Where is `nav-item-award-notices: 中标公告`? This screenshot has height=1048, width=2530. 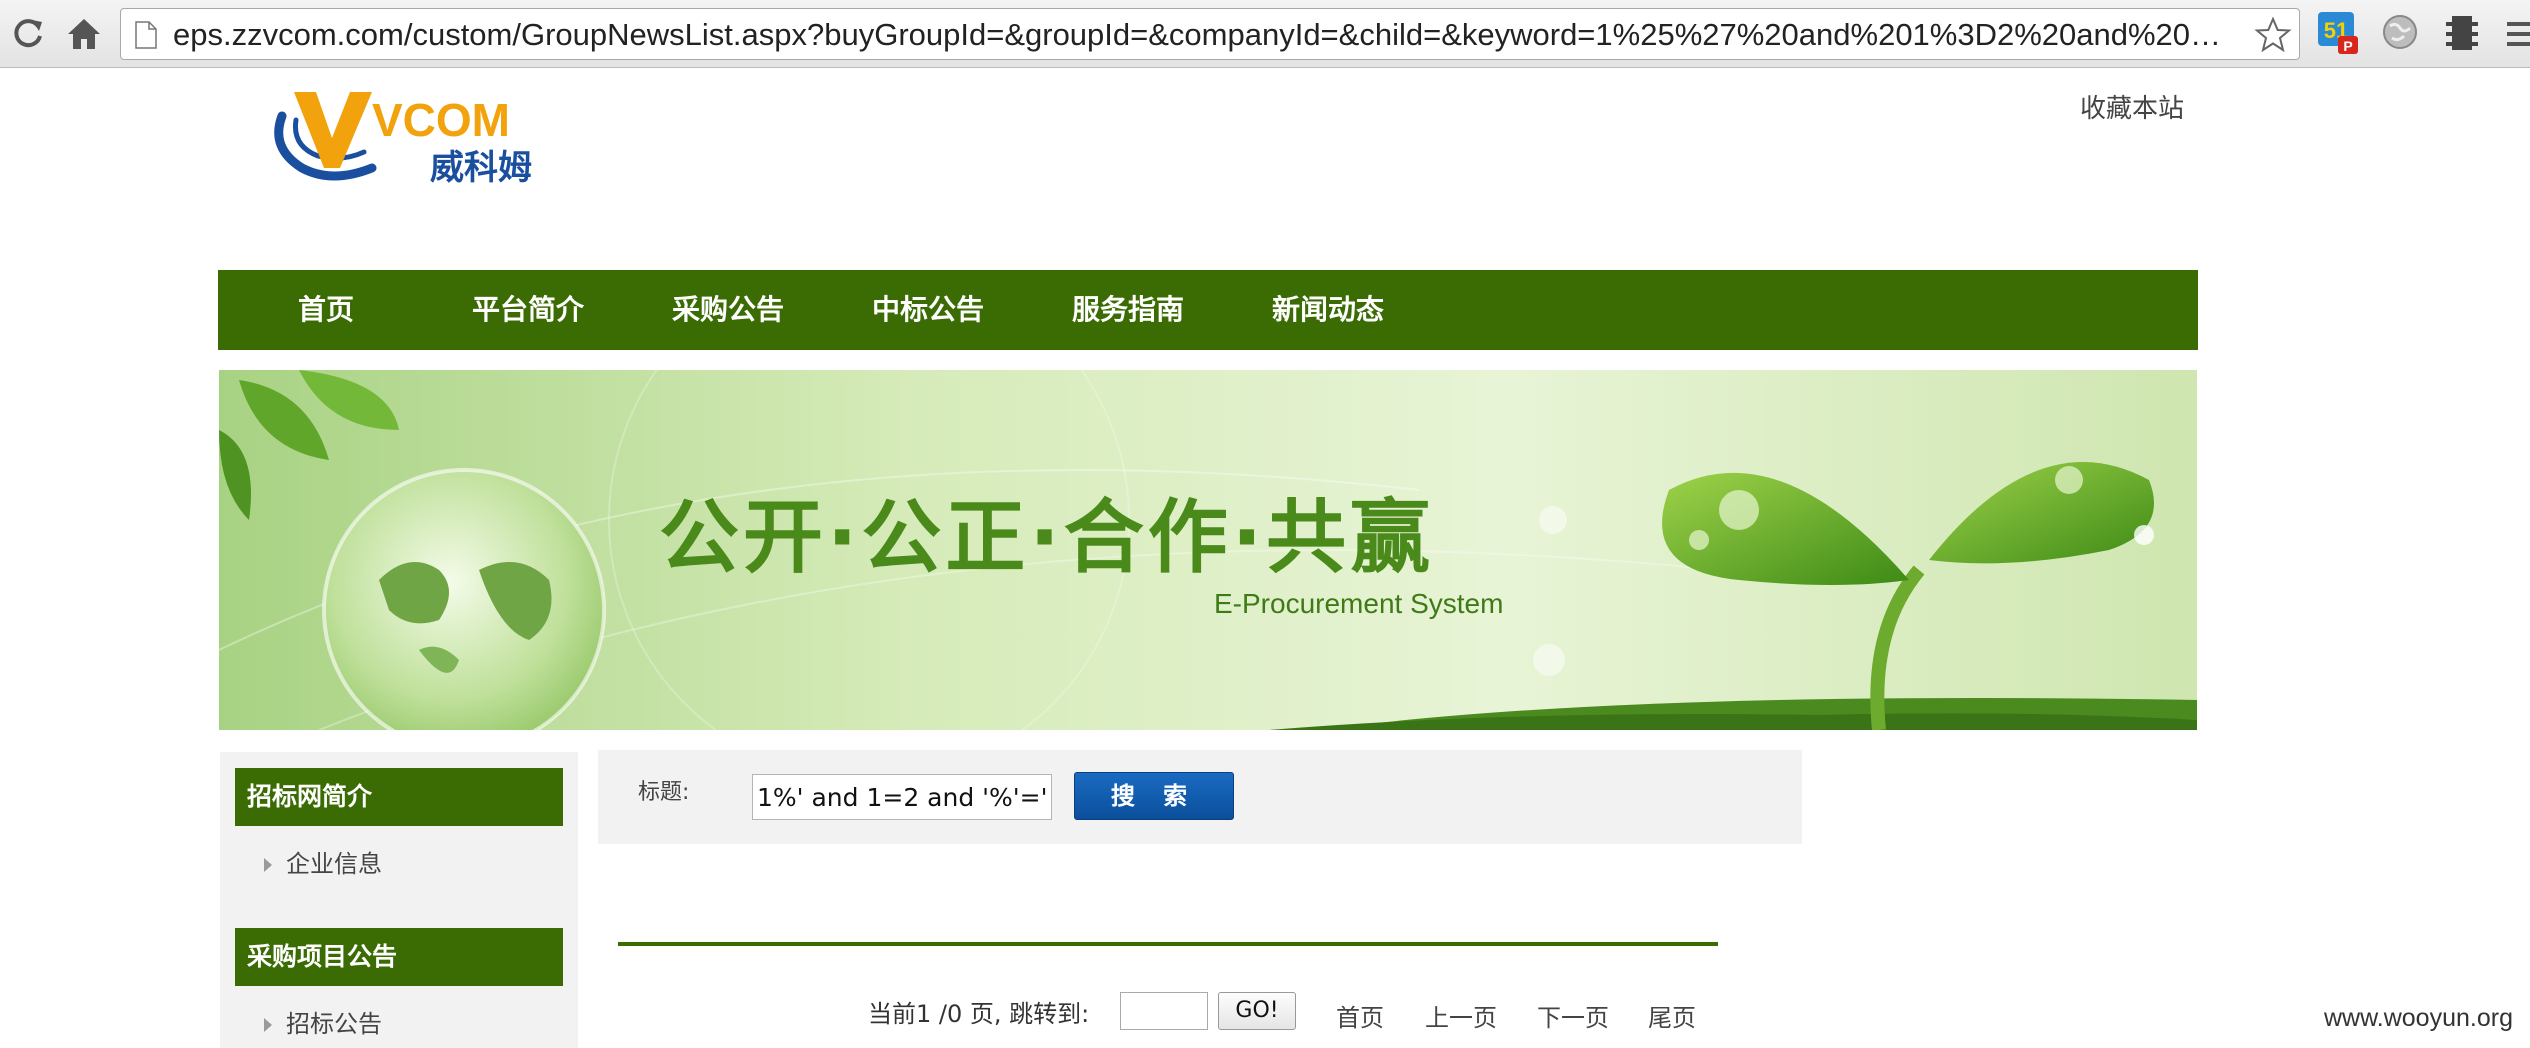
nav-item-award-notices: 中标公告 is located at coordinates (928, 310).